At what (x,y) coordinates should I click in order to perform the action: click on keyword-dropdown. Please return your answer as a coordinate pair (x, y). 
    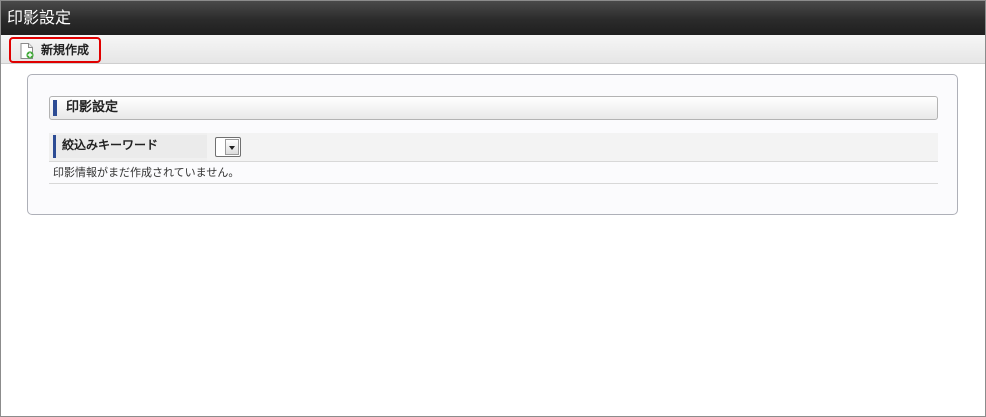
    Looking at the image, I should click on (228, 147).